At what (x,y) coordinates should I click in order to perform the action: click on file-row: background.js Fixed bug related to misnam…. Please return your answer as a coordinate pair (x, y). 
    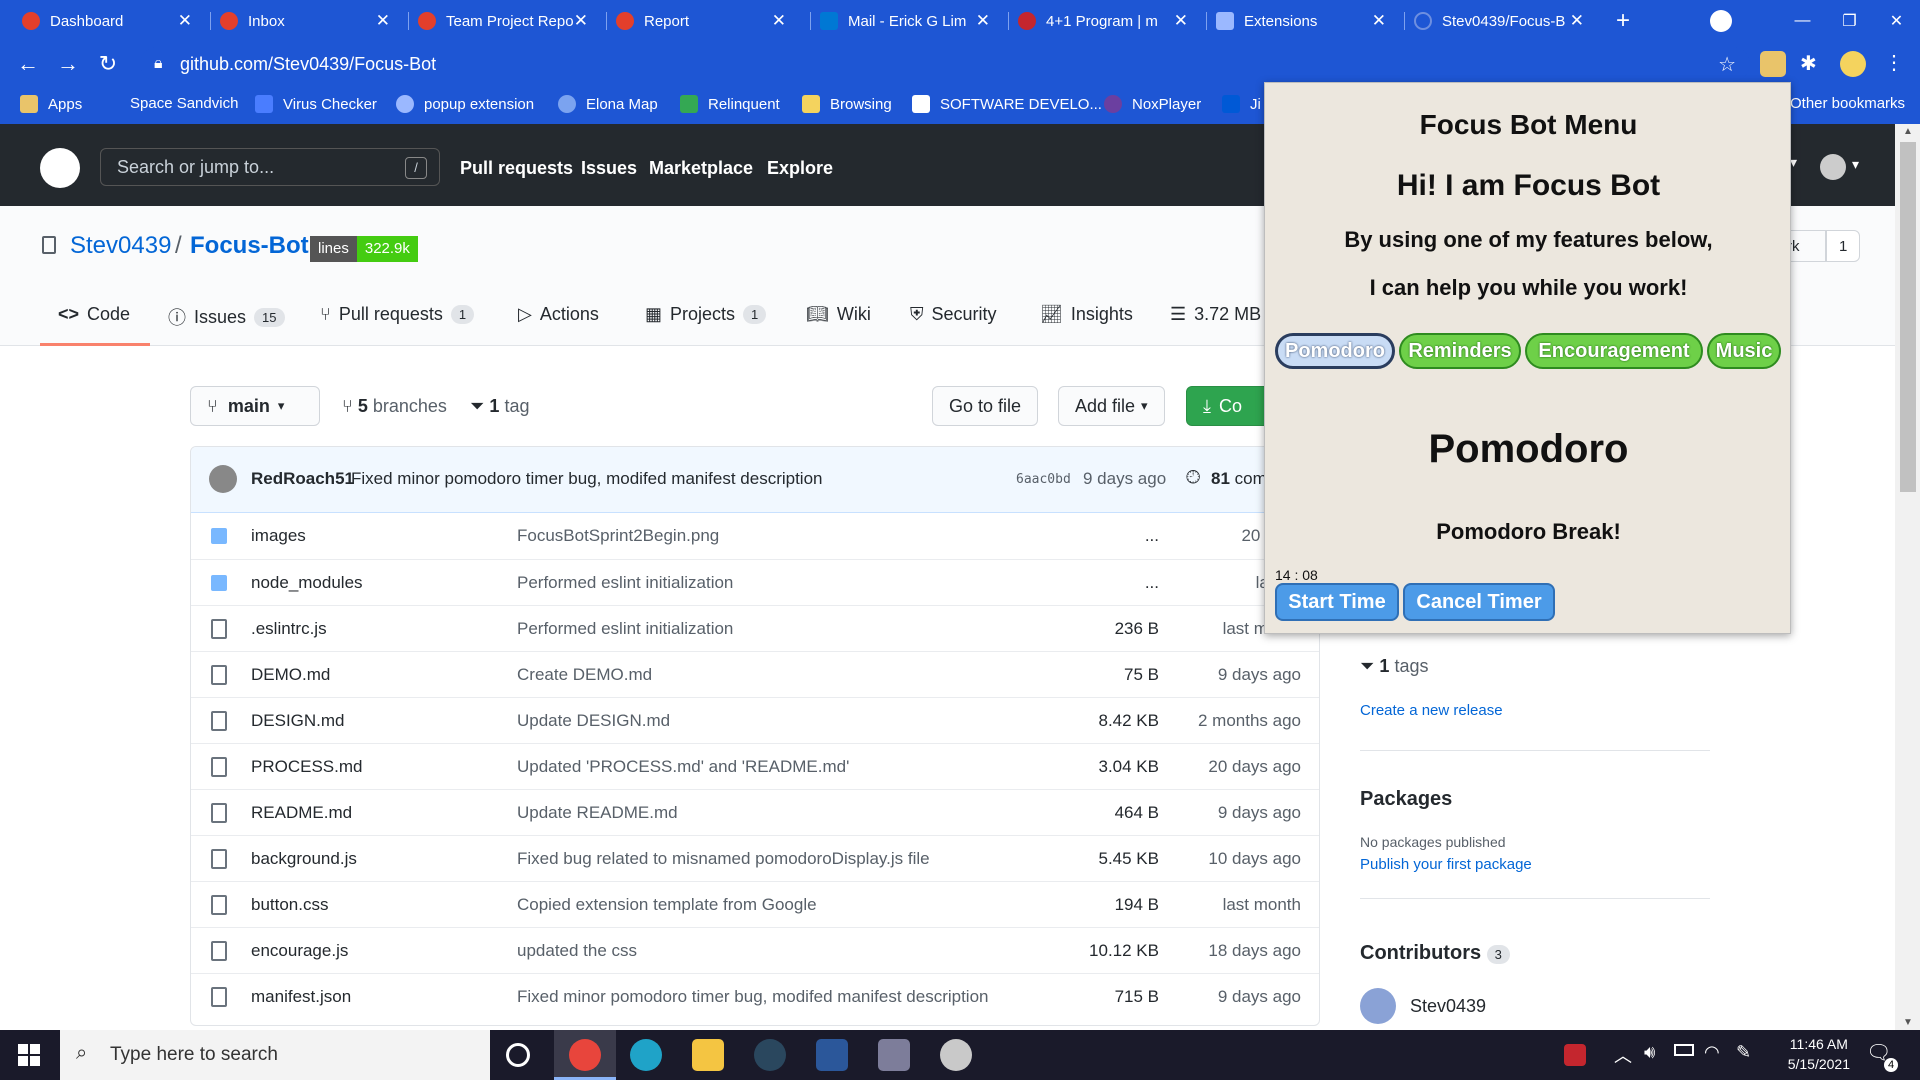
    Looking at the image, I should click on (755, 858).